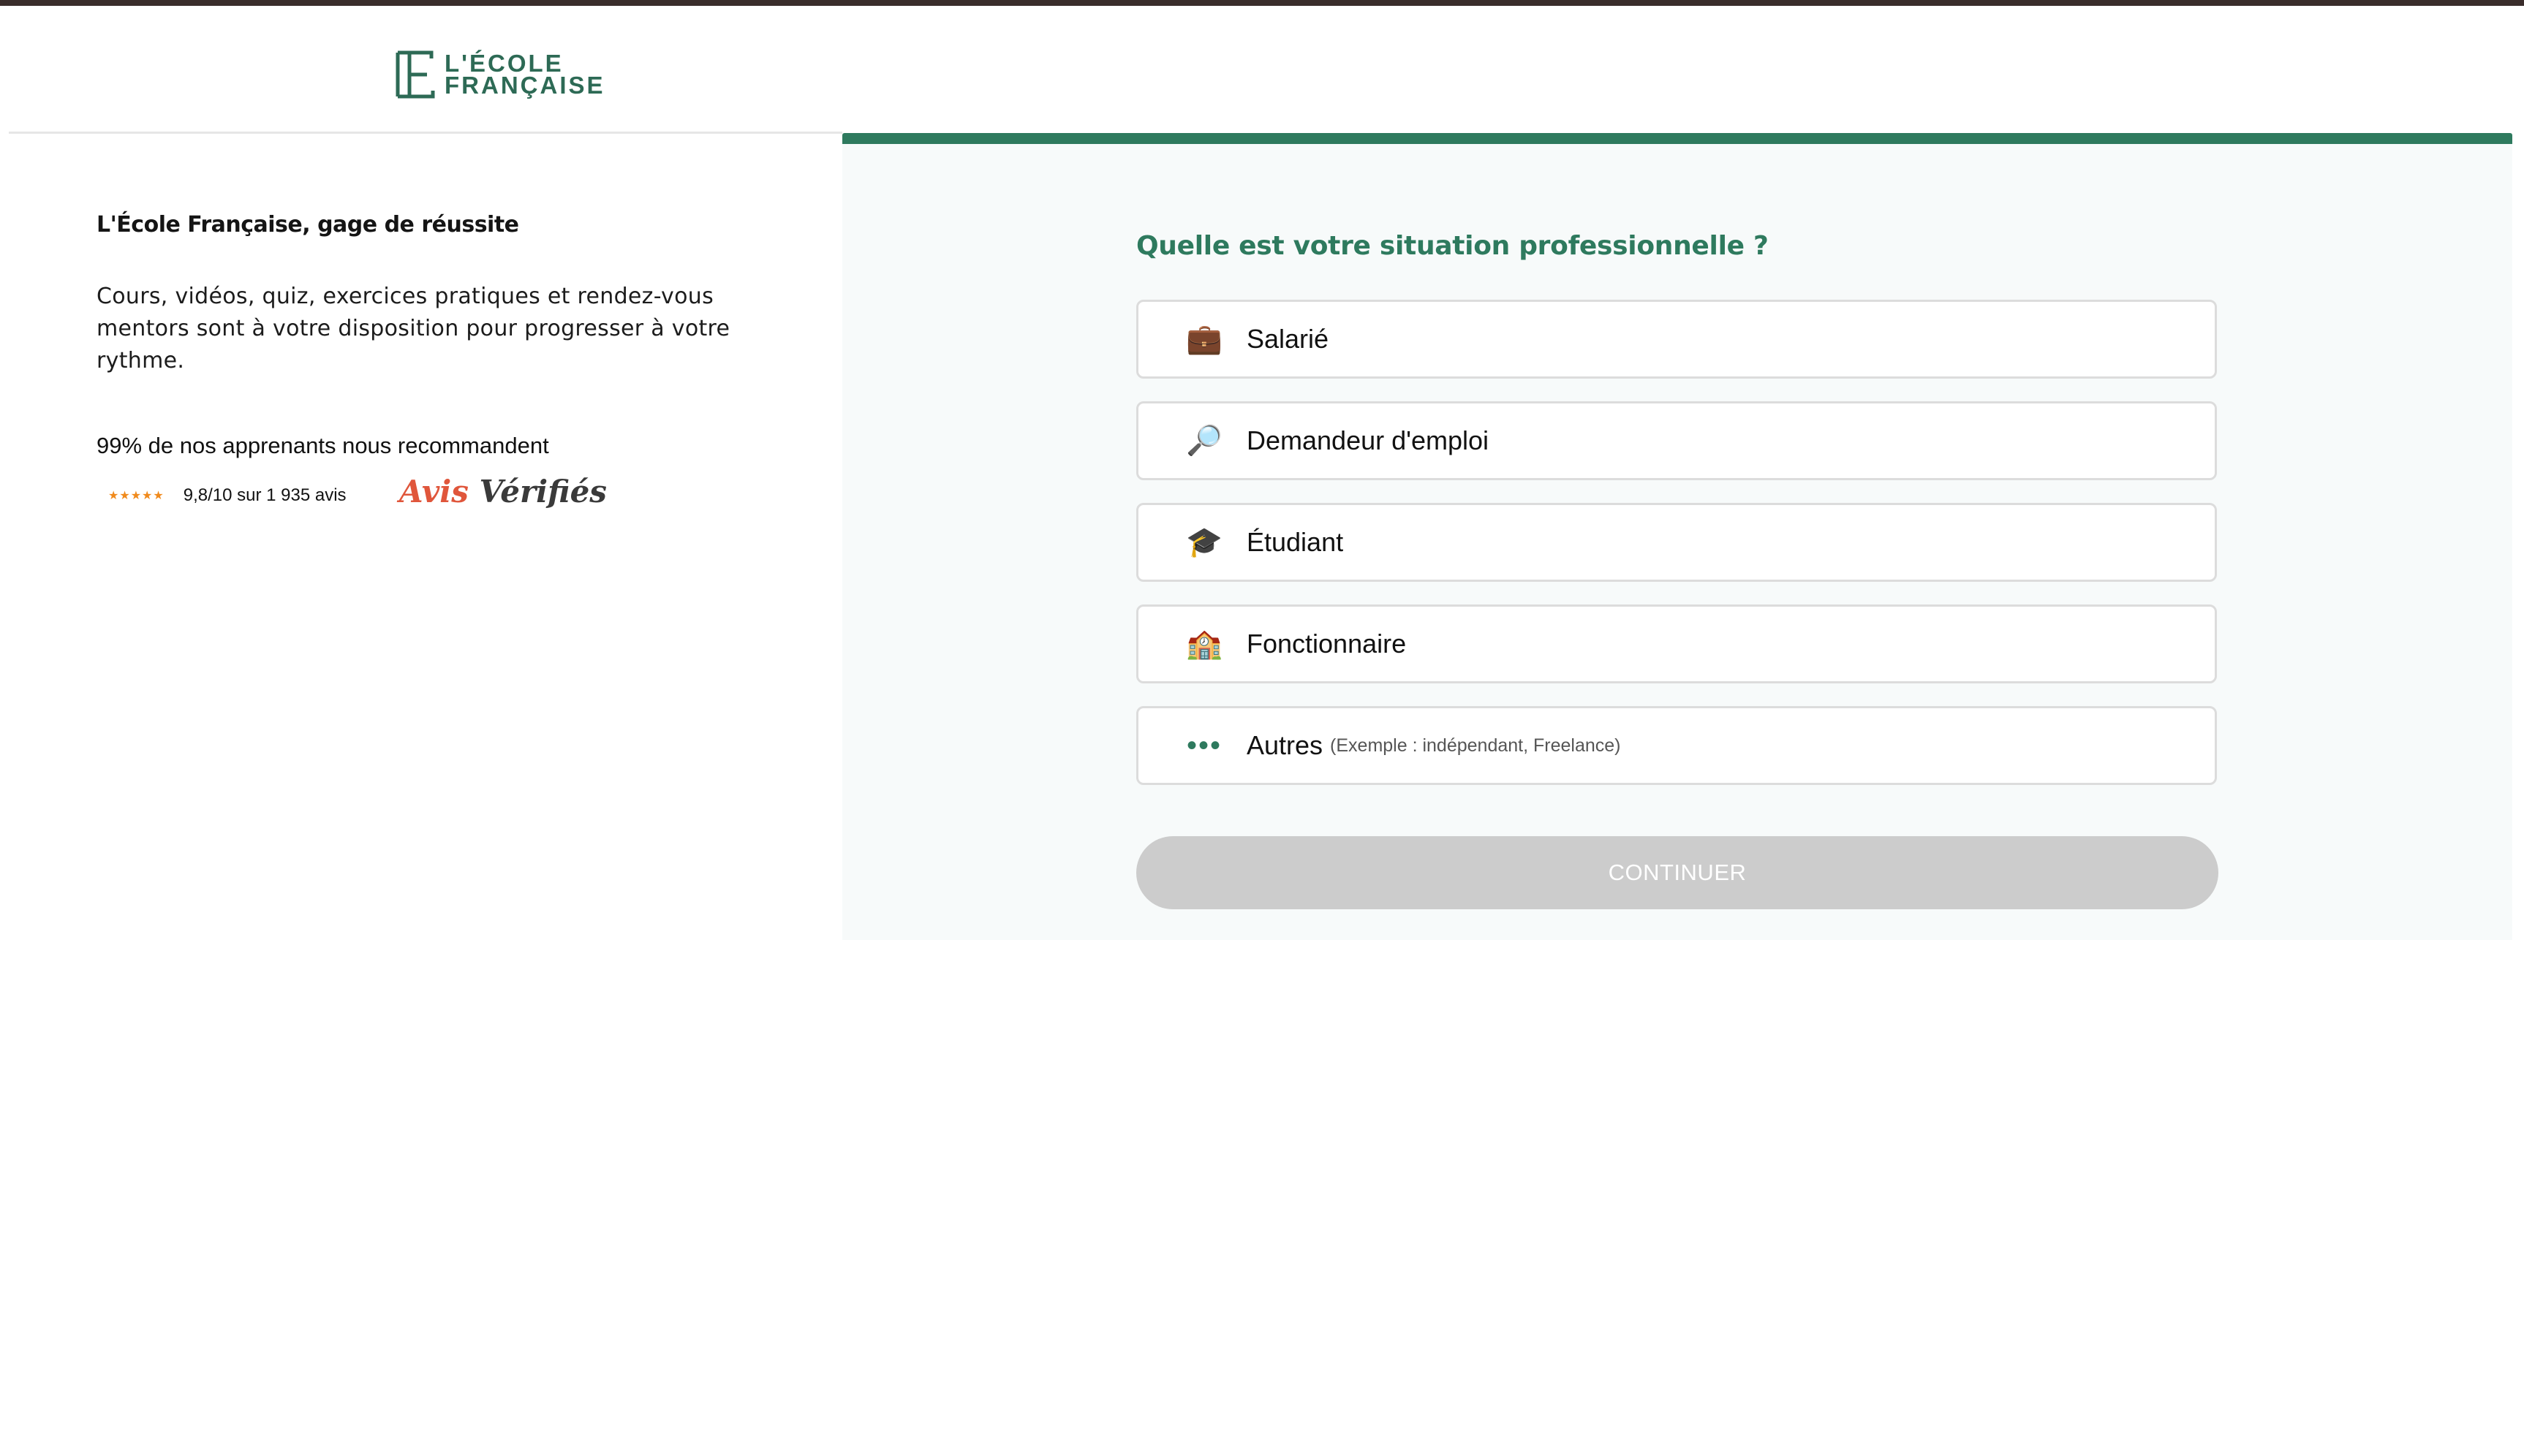  What do you see at coordinates (1285, 745) in the screenshot?
I see `option-label: Autres` at bounding box center [1285, 745].